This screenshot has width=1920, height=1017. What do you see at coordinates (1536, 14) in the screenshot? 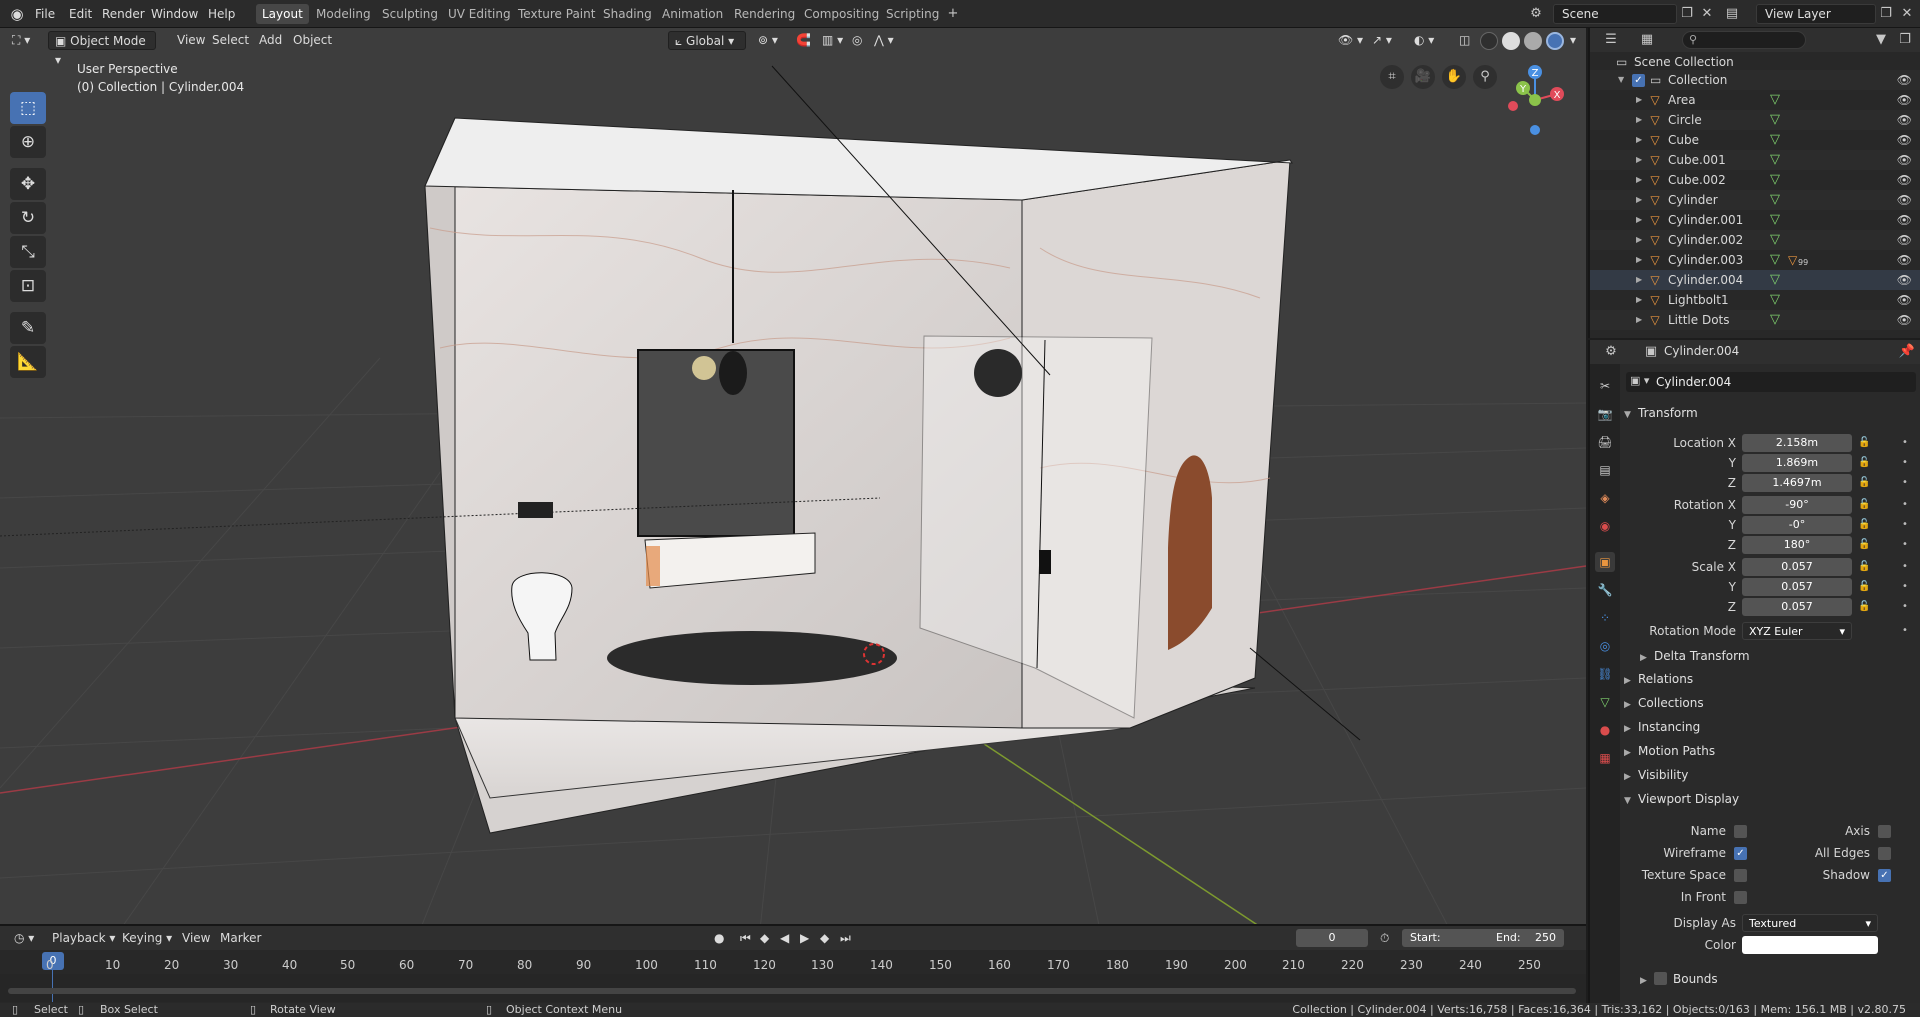
I see `scene-icon: ⚙` at bounding box center [1536, 14].